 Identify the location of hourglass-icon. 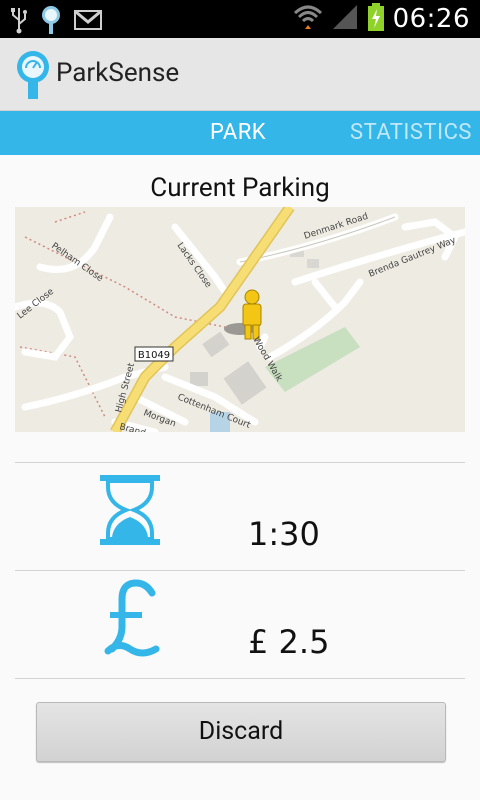
(130, 512).